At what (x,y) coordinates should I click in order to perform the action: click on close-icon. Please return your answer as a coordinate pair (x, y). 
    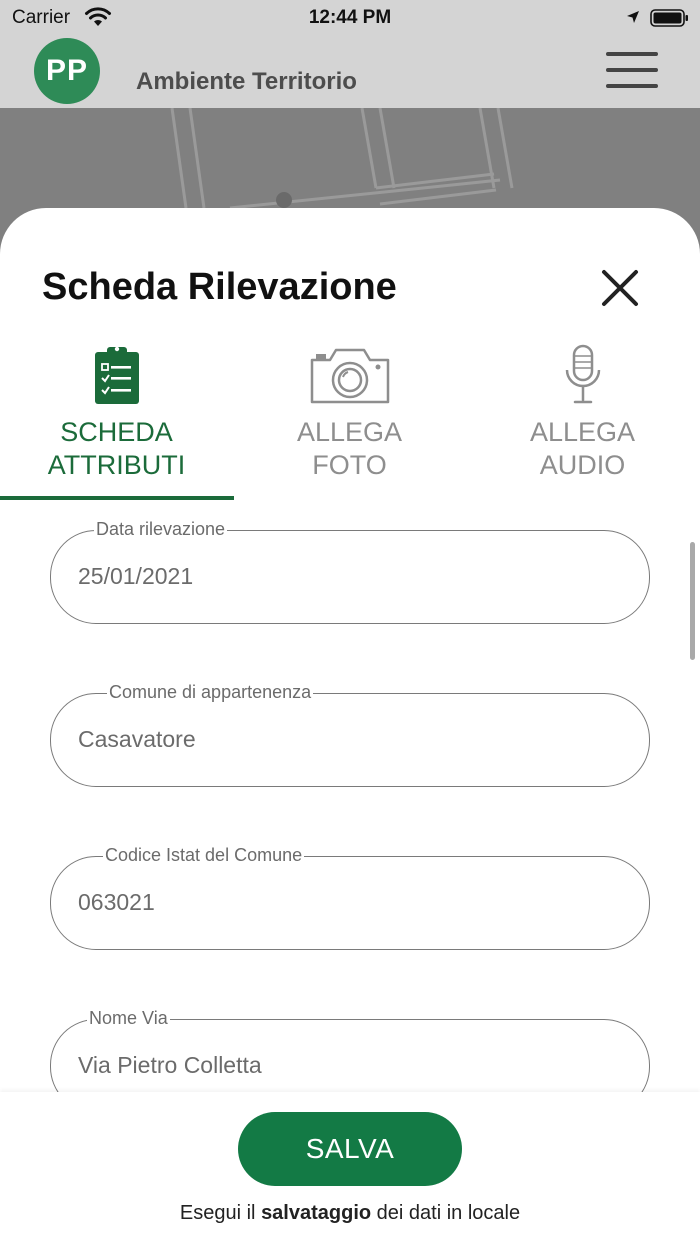
    Looking at the image, I should click on (620, 288).